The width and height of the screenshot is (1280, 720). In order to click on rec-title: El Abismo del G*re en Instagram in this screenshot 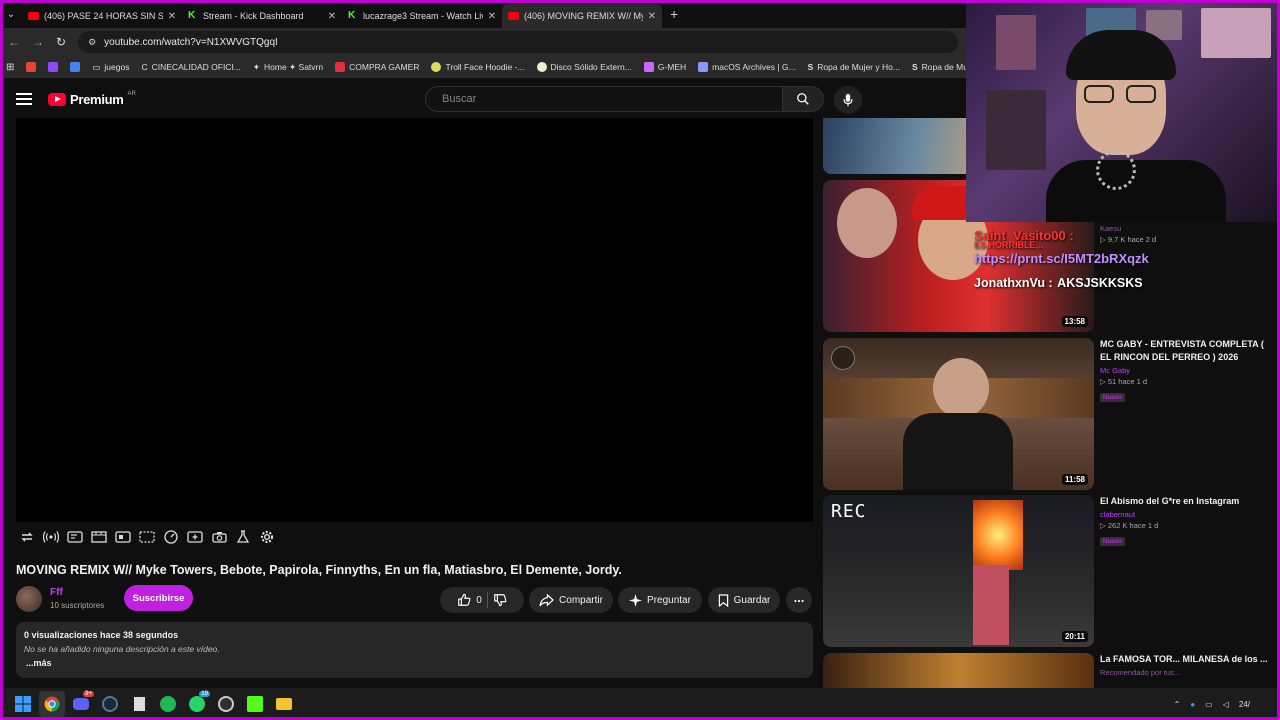, I will do `click(1185, 501)`.